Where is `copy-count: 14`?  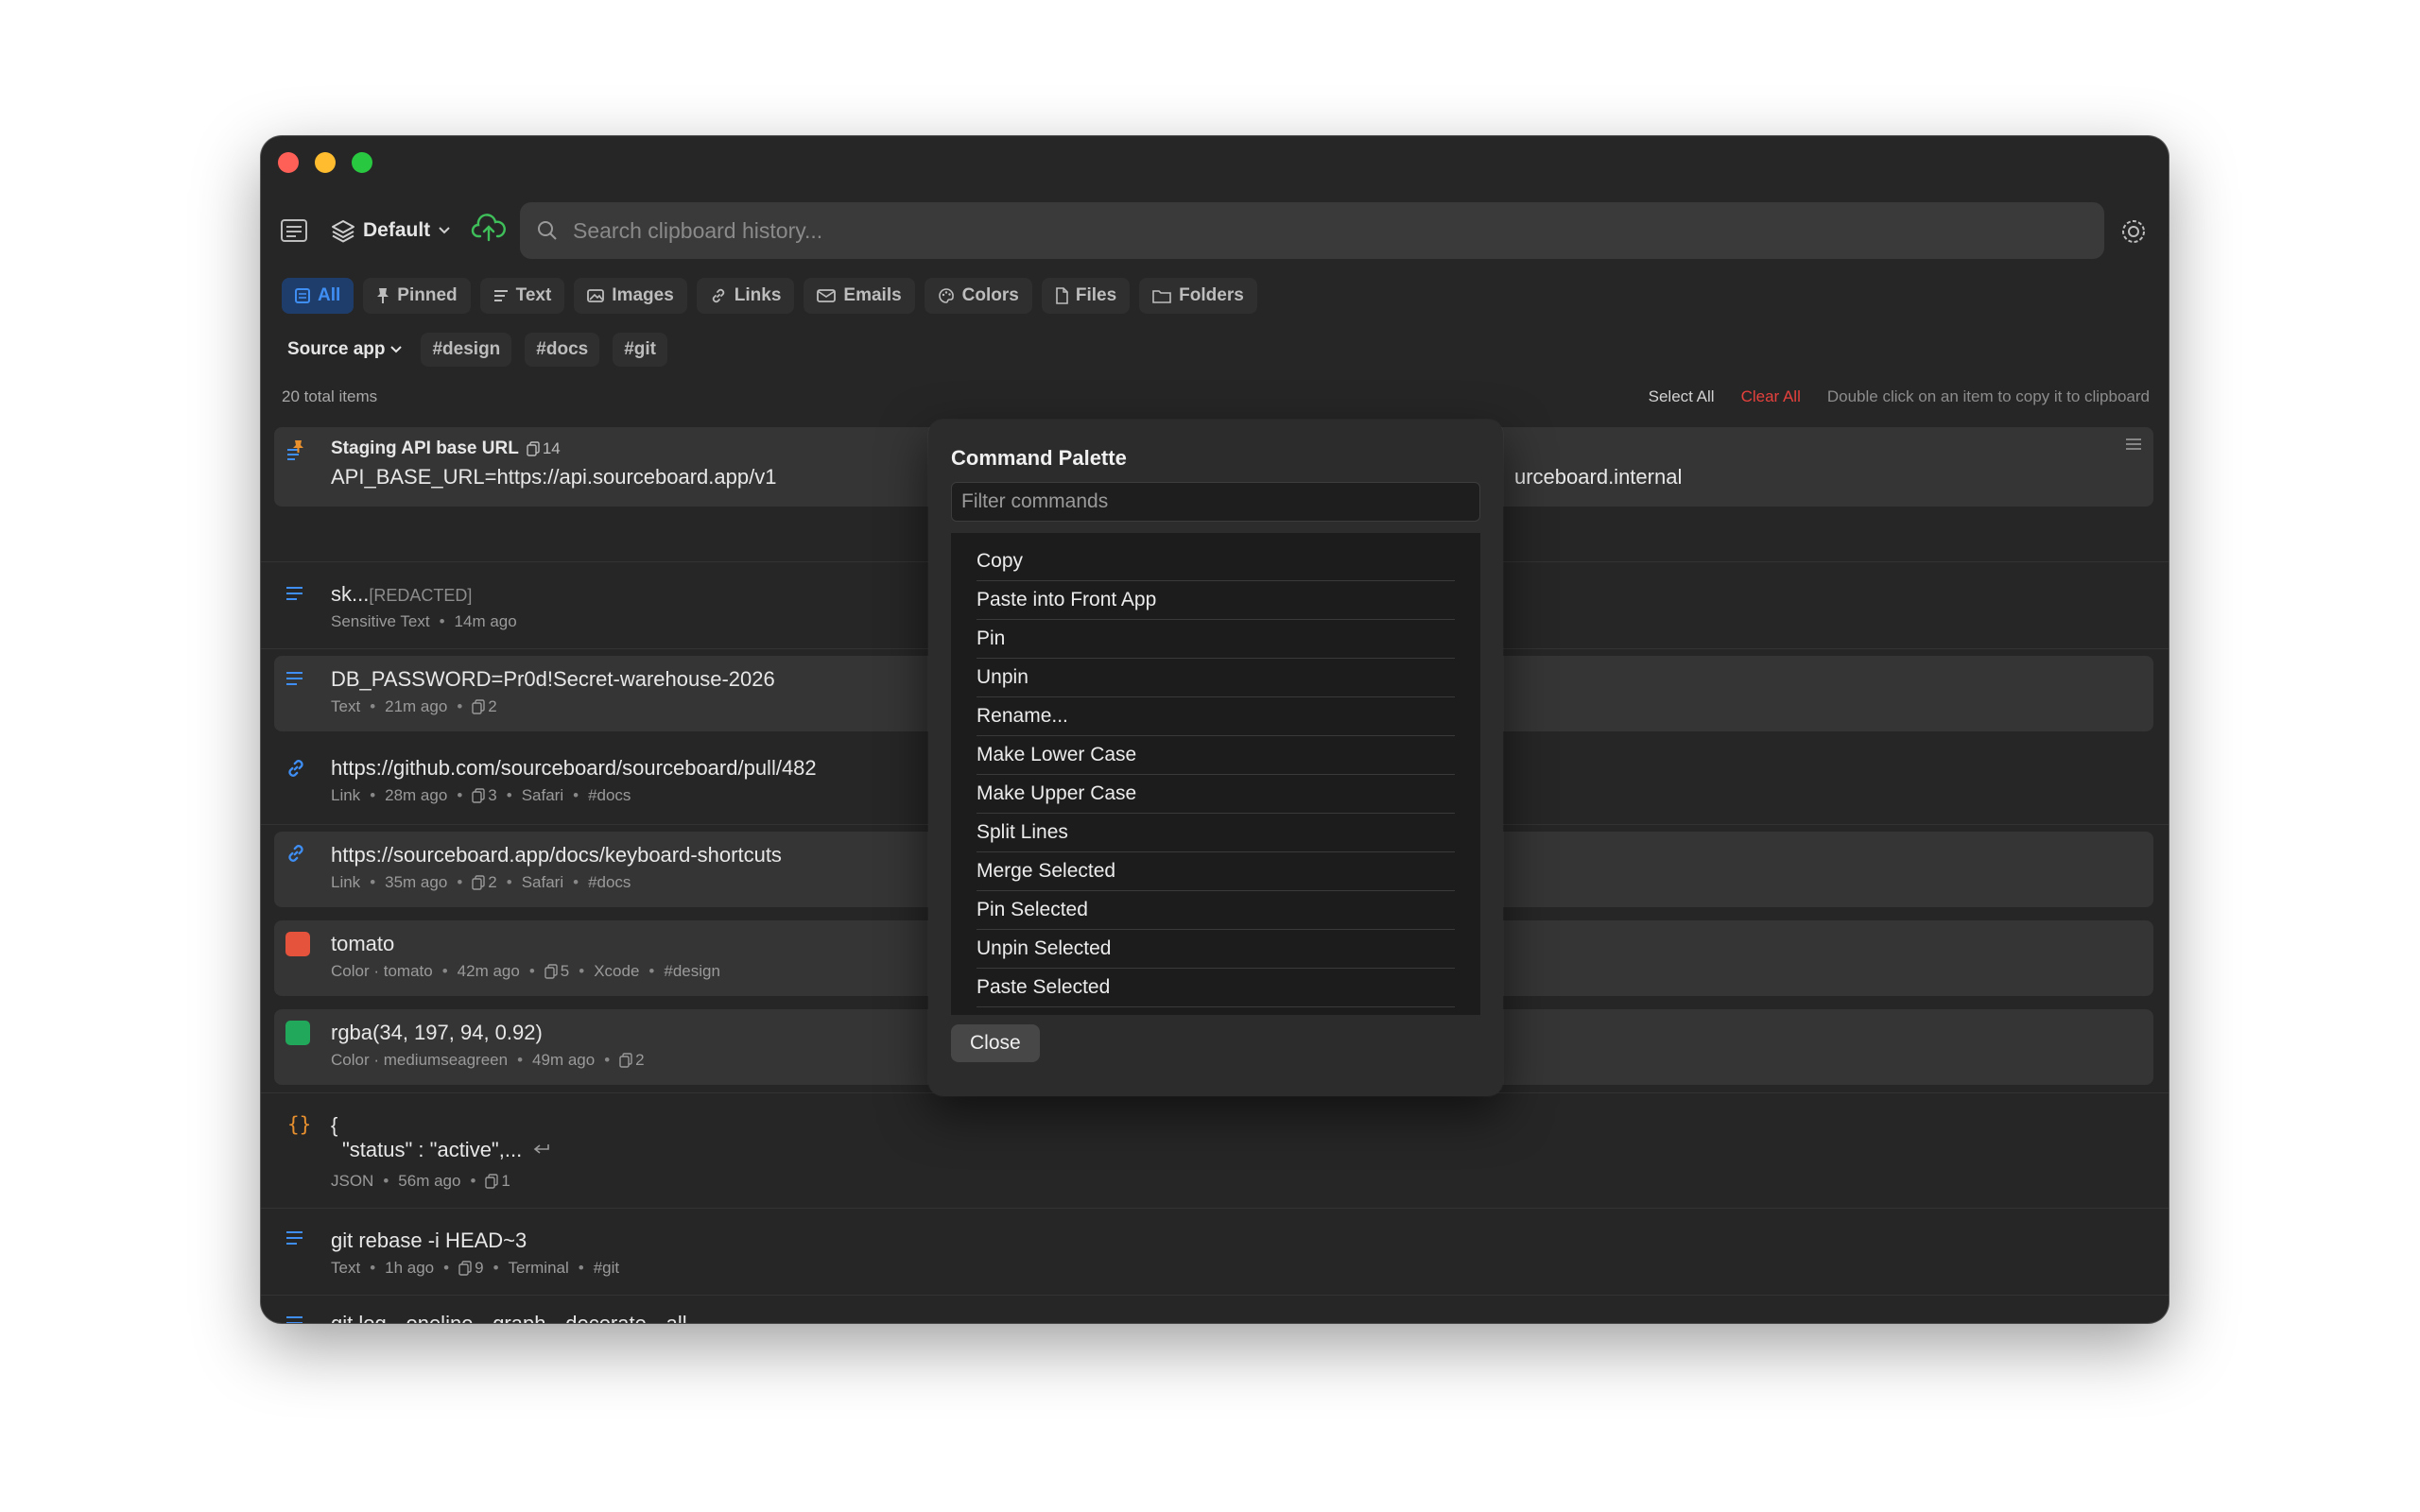
copy-count: 14 is located at coordinates (544, 448).